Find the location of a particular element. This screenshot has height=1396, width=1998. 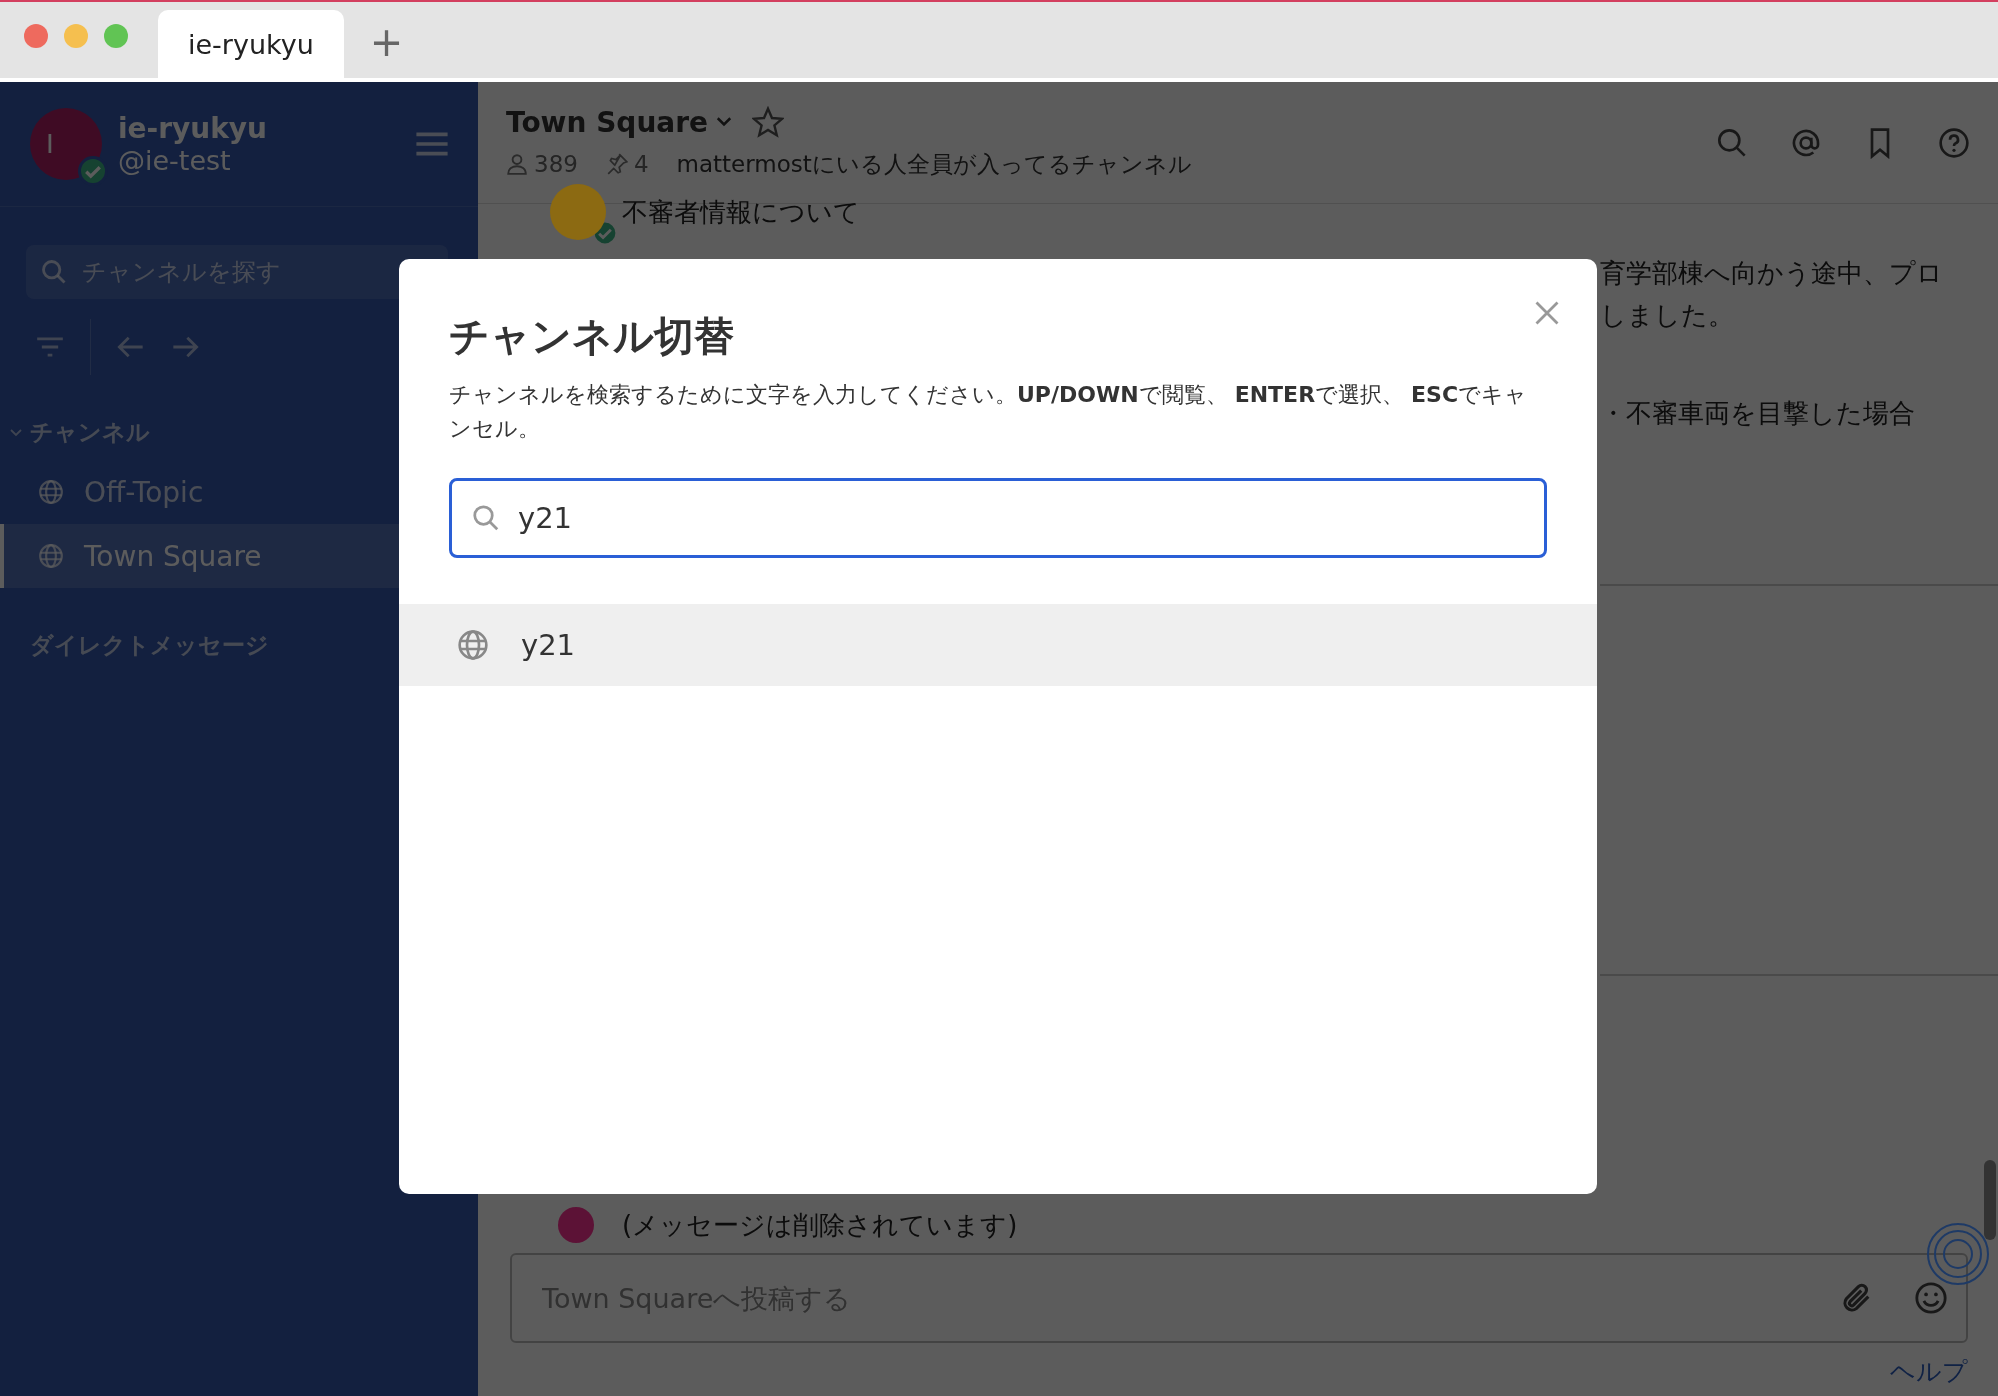

channel-result-item: y21 is located at coordinates (998, 645).